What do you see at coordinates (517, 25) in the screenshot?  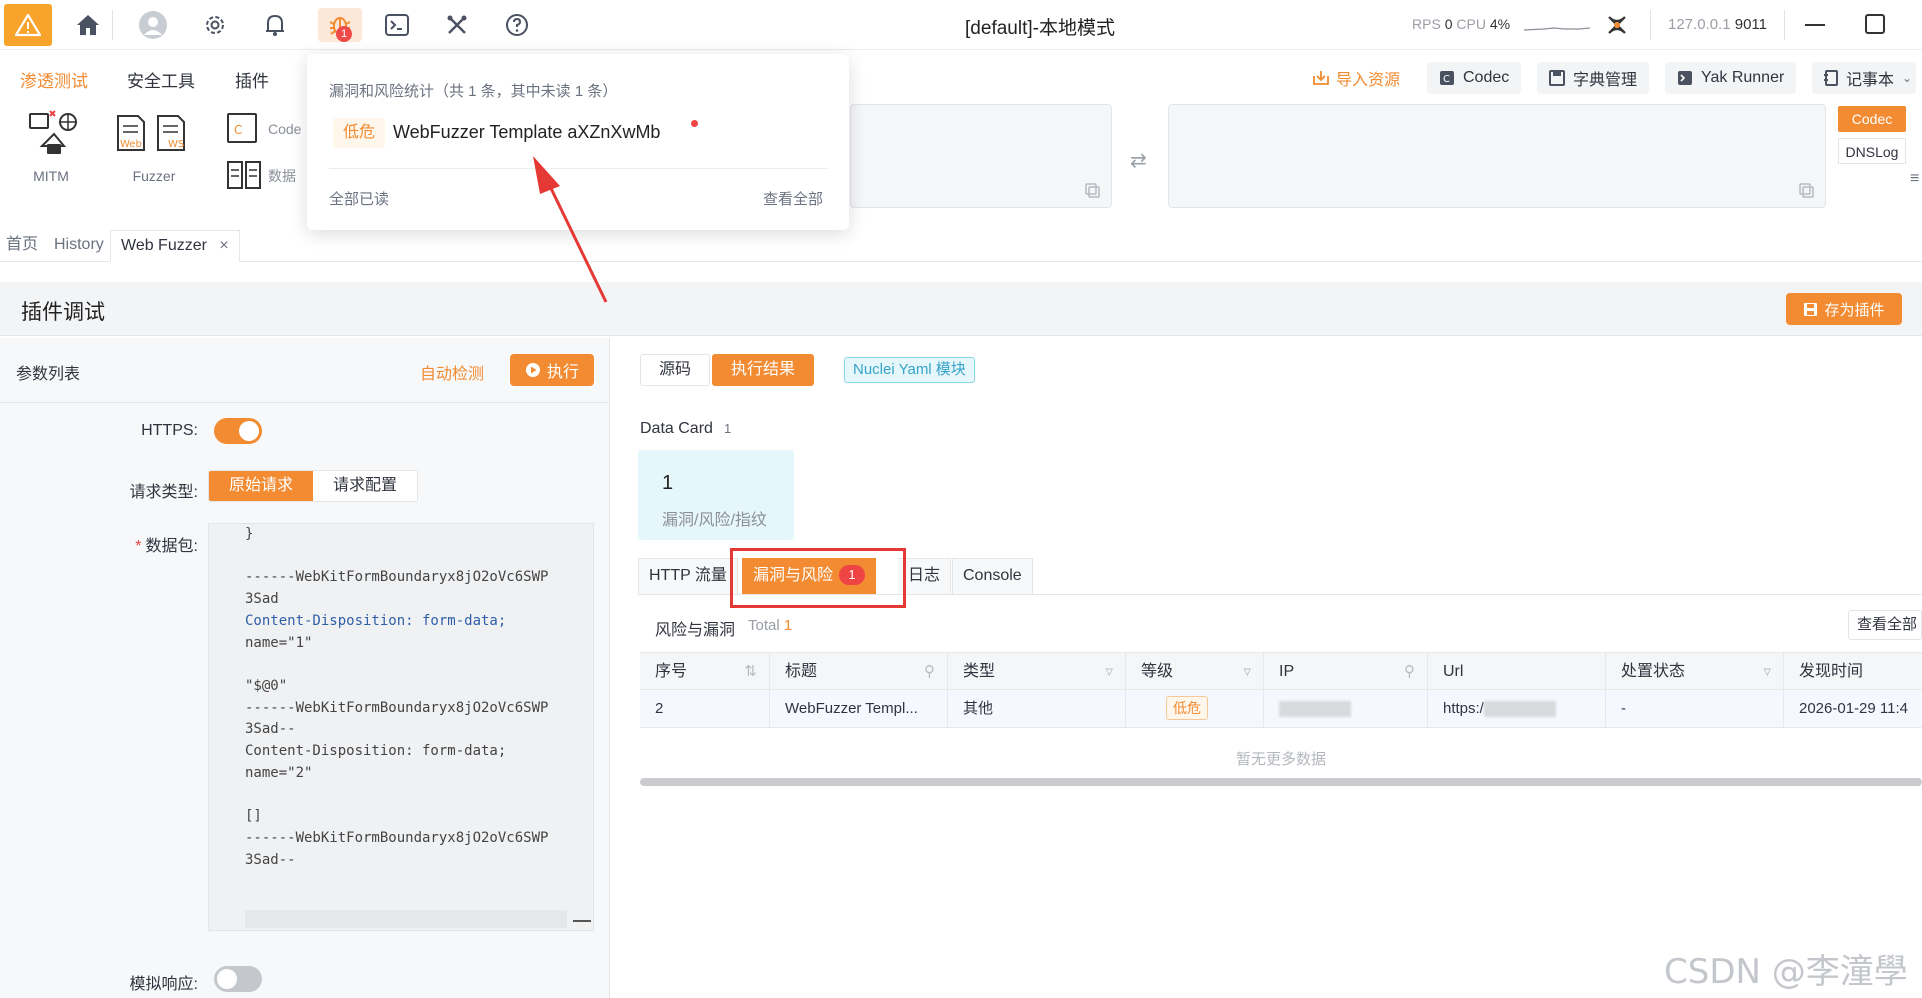 I see `help-icon` at bounding box center [517, 25].